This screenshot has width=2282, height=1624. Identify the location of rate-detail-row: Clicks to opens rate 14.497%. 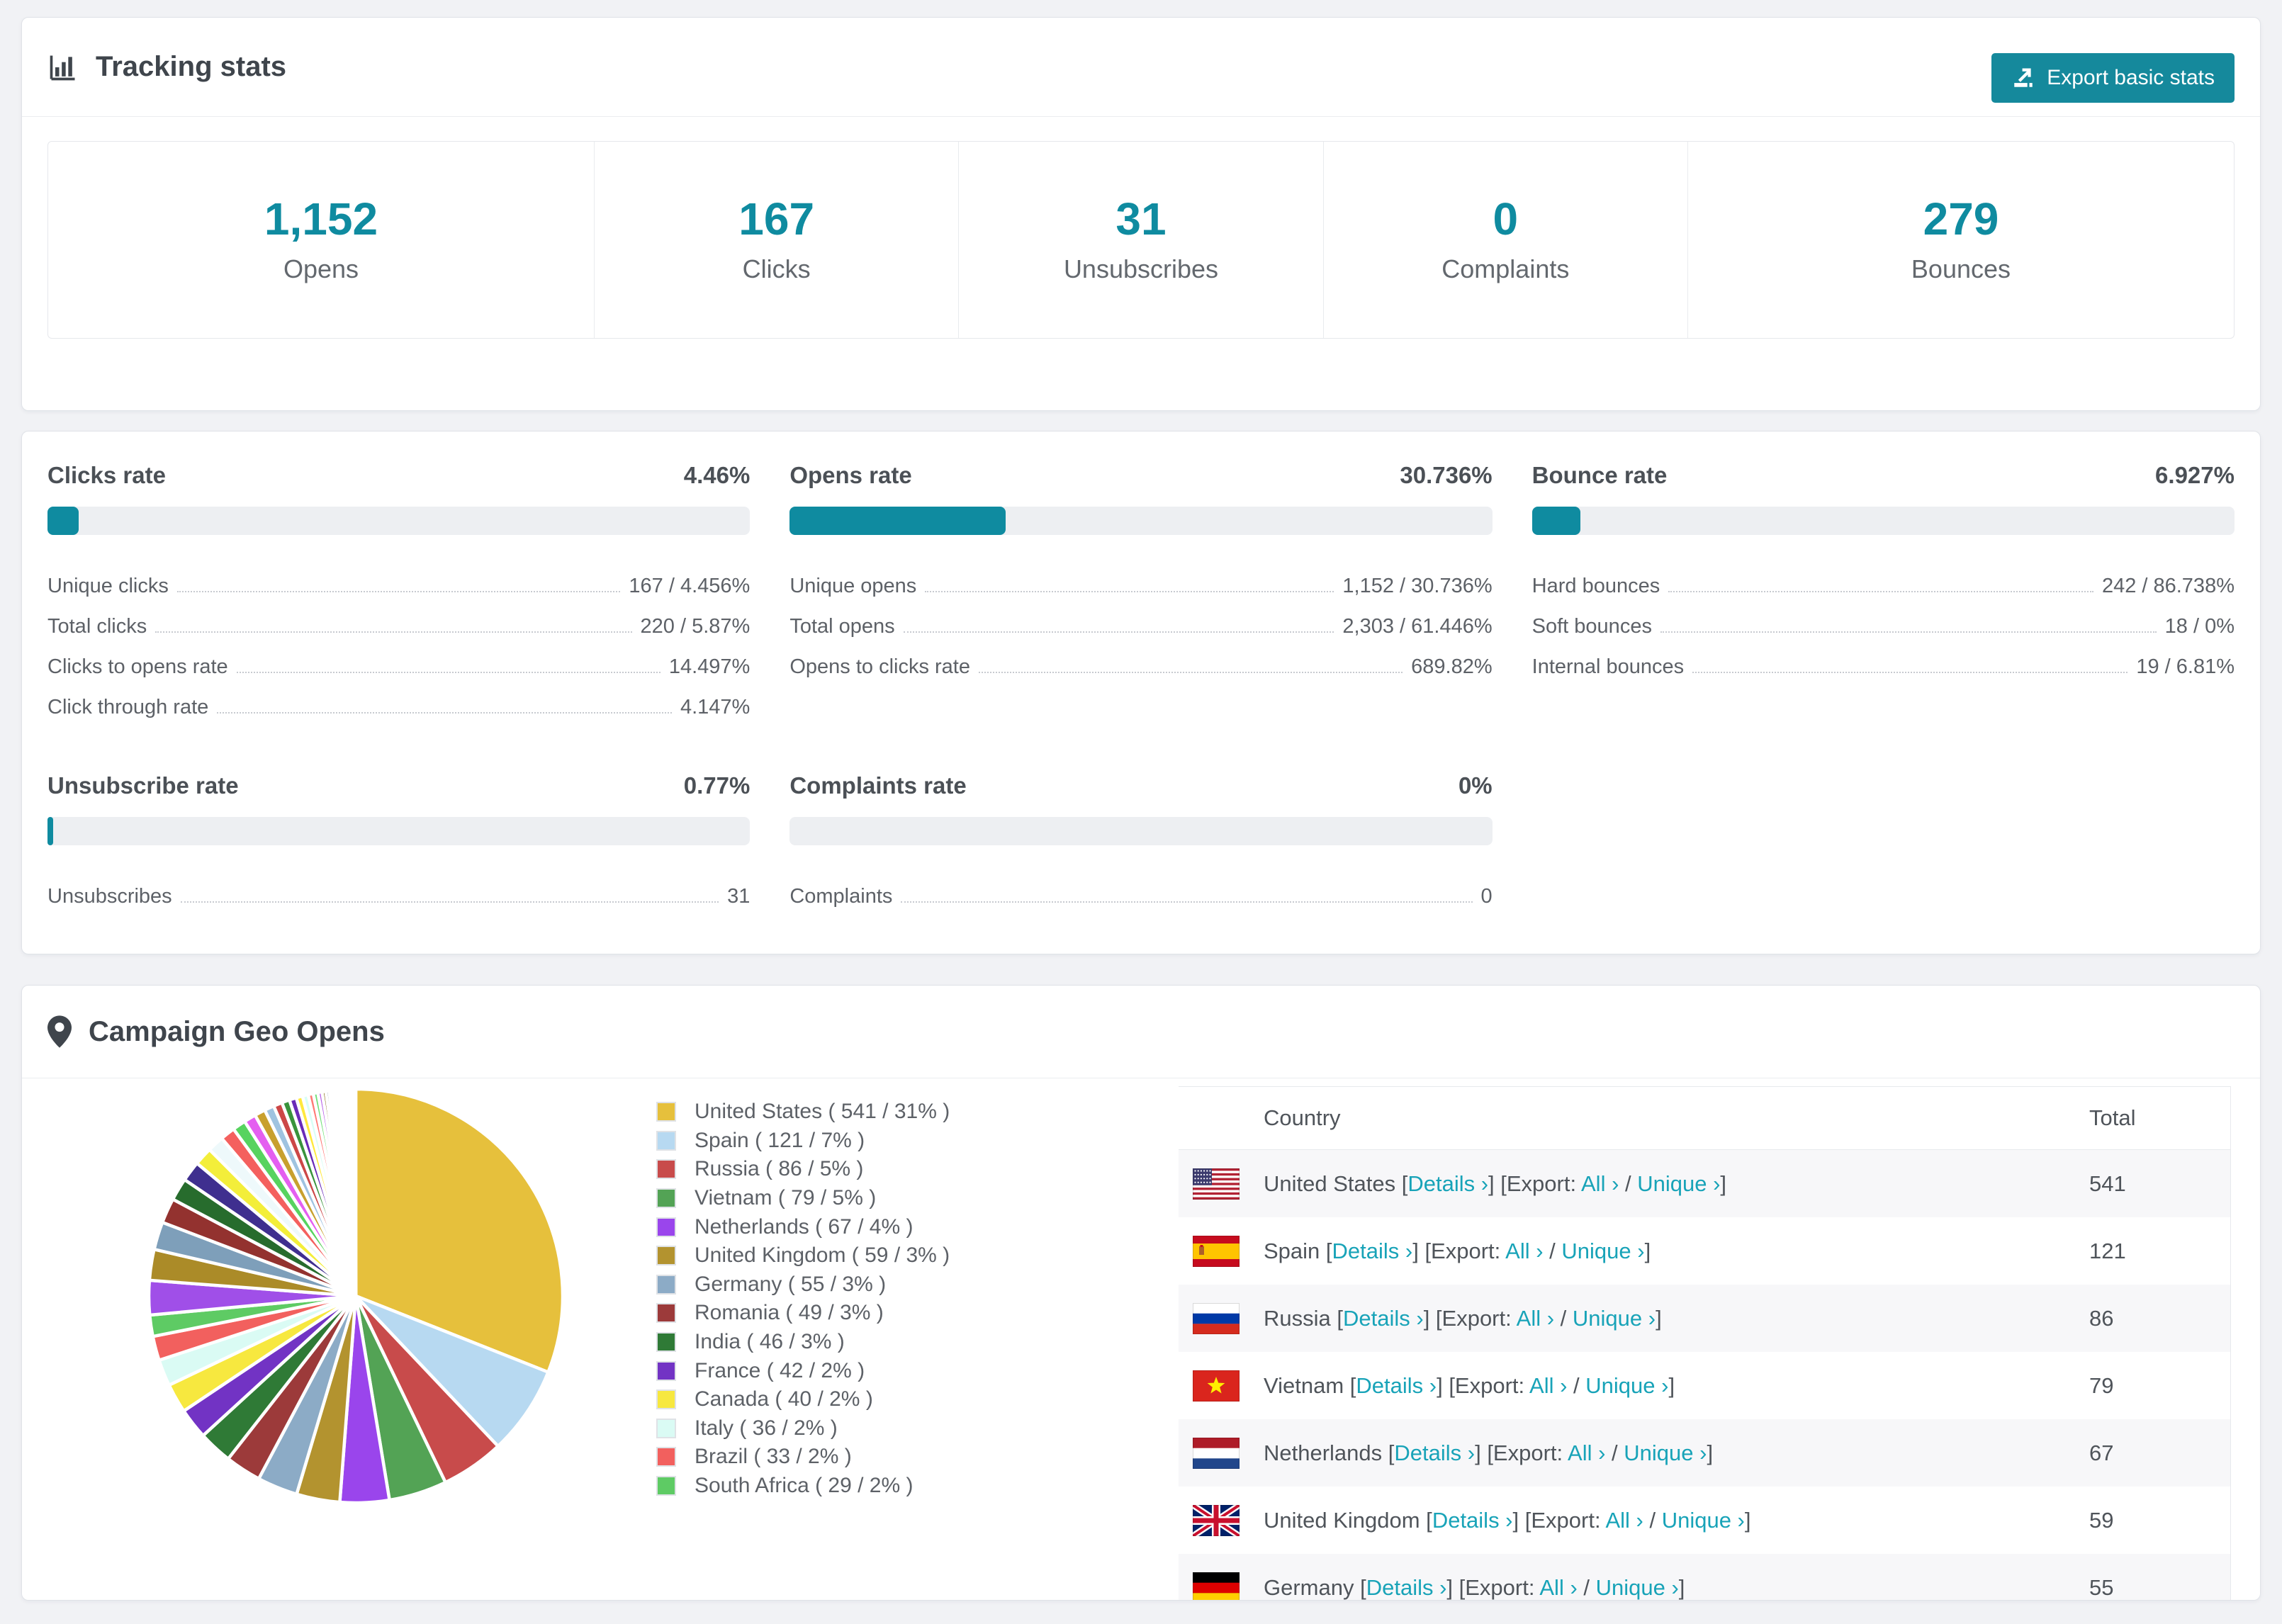
(399, 658).